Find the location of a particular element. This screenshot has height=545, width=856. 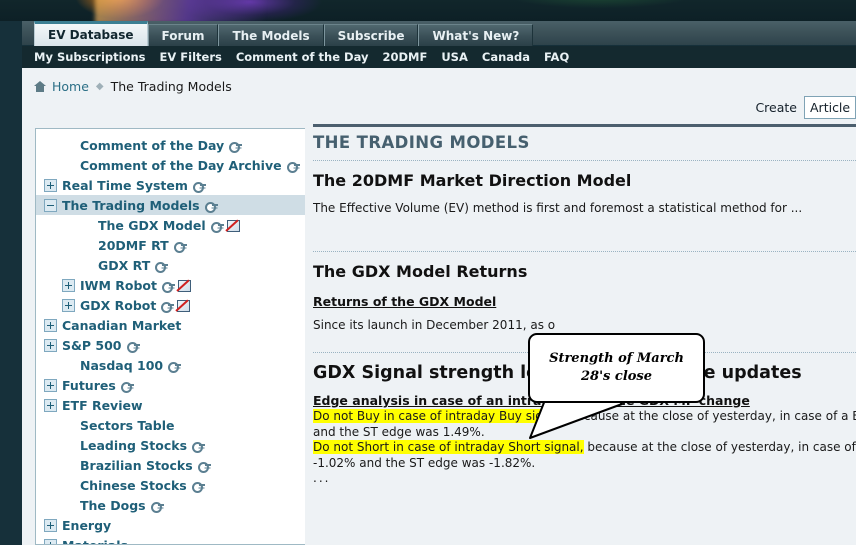

callout-balloon: Strength of March 28's close is located at coordinates (616, 368).